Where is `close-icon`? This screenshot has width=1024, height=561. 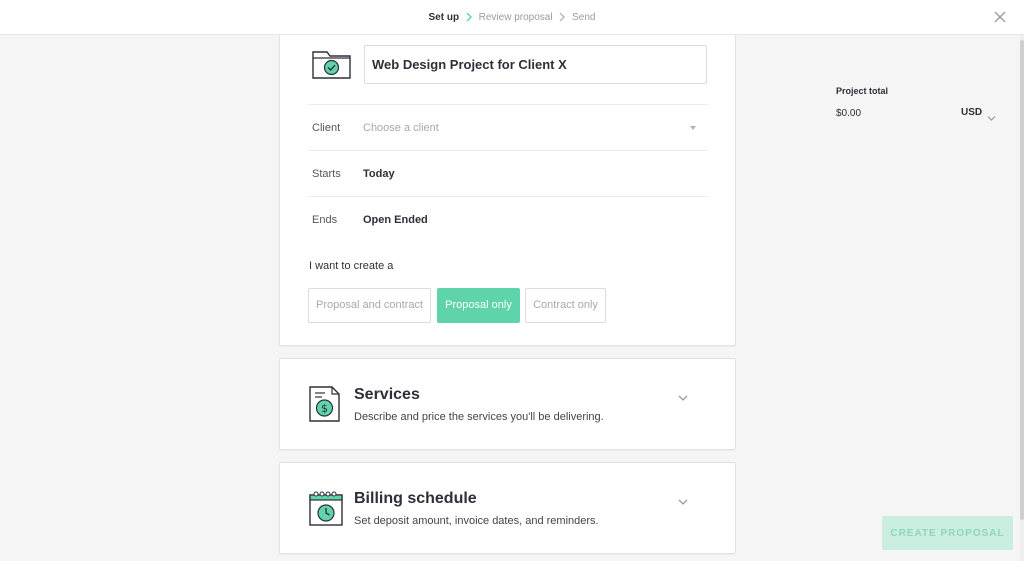
close-icon is located at coordinates (1000, 17).